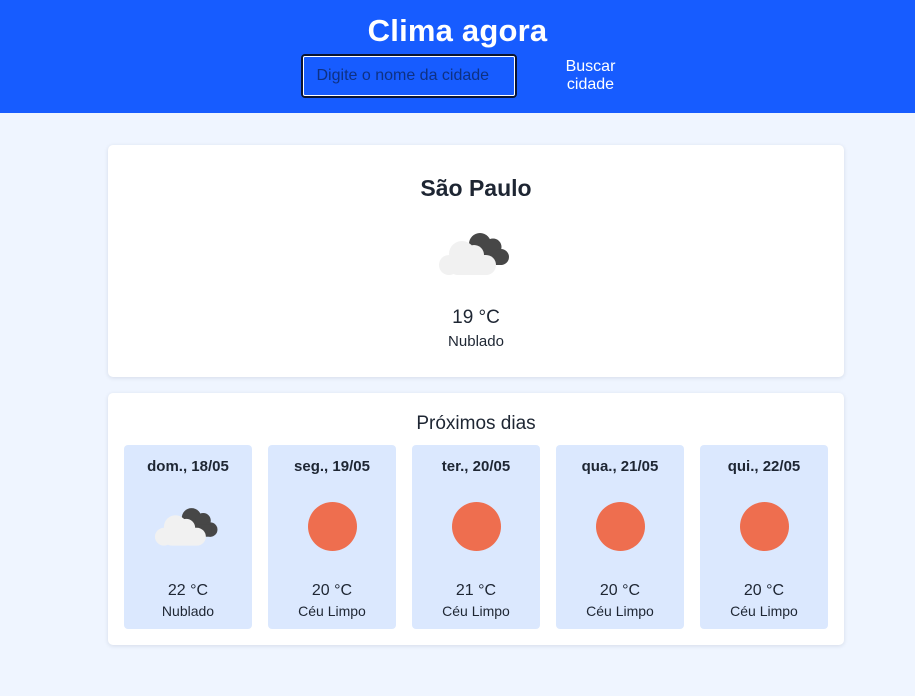 This screenshot has height=696, width=915. What do you see at coordinates (188, 611) in the screenshot?
I see `forecast-description: Nublado` at bounding box center [188, 611].